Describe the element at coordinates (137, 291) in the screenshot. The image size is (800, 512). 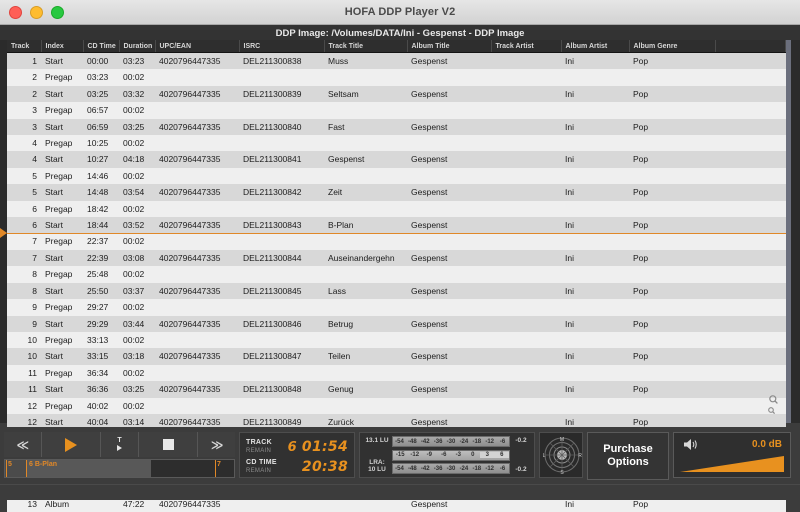
I see `cell-duration: 03:37` at that location.